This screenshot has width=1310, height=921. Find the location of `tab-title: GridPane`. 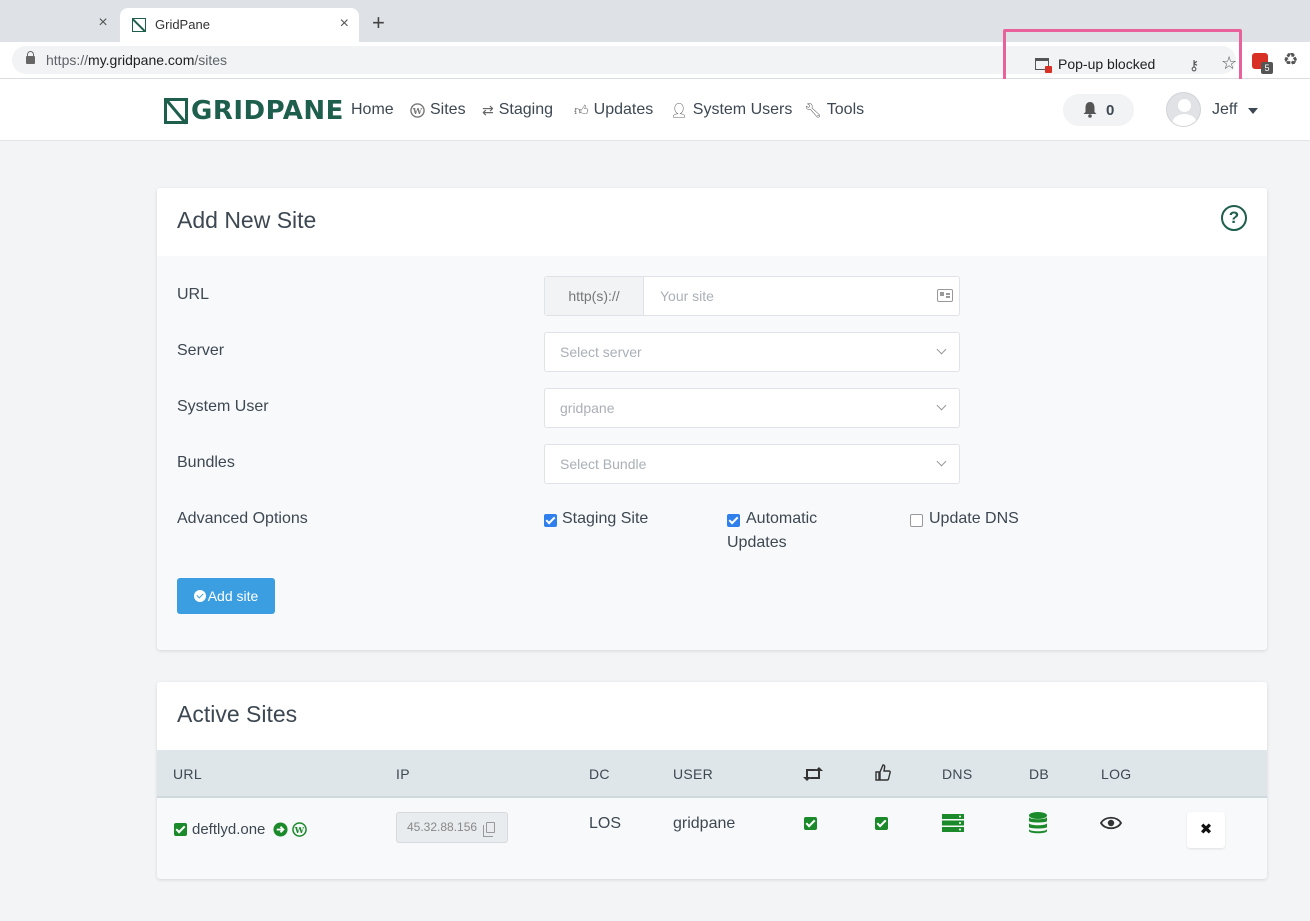

tab-title: GridPane is located at coordinates (182, 24).